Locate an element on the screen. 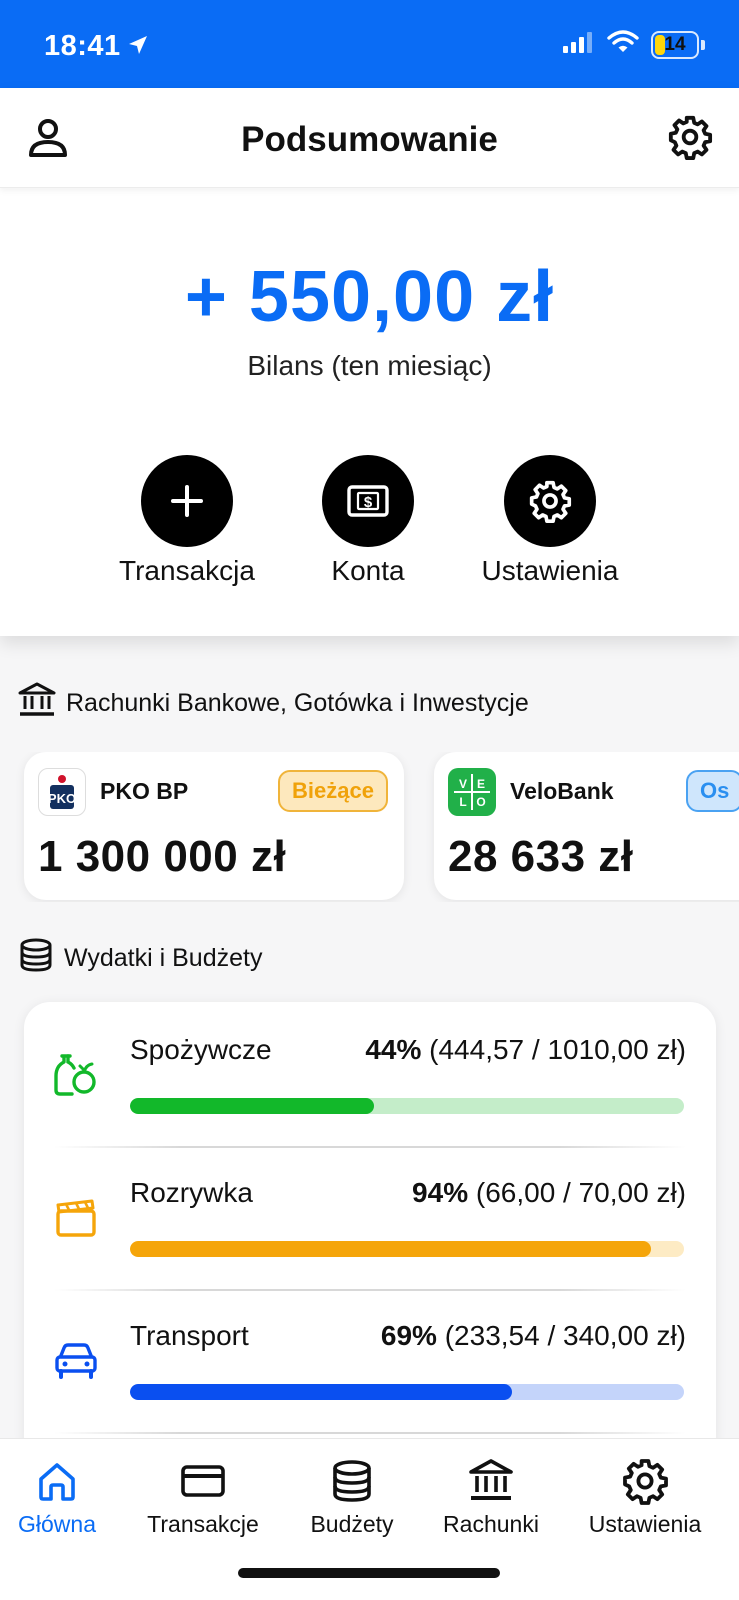 Image resolution: width=739 pixels, height=1600 pixels. budget-stats: 44% (444,57 / 1010,00 zł) is located at coordinates (525, 1050).